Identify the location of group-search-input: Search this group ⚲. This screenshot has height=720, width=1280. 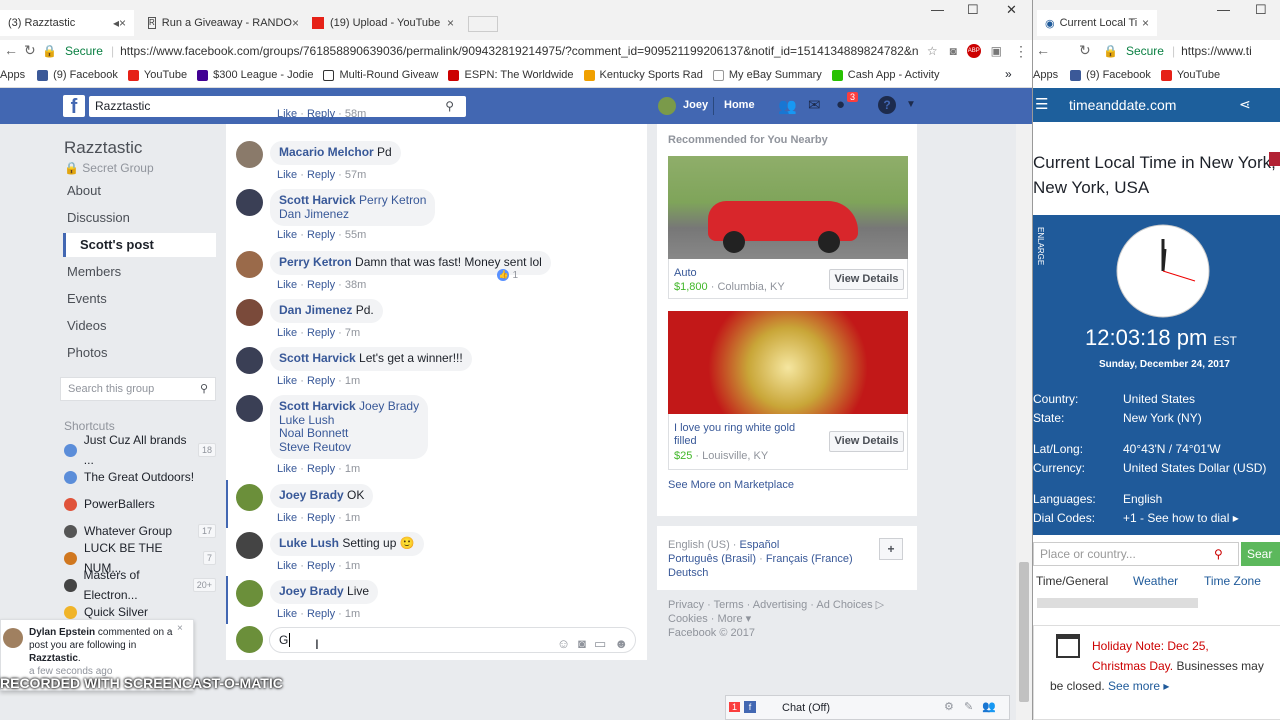
(138, 389).